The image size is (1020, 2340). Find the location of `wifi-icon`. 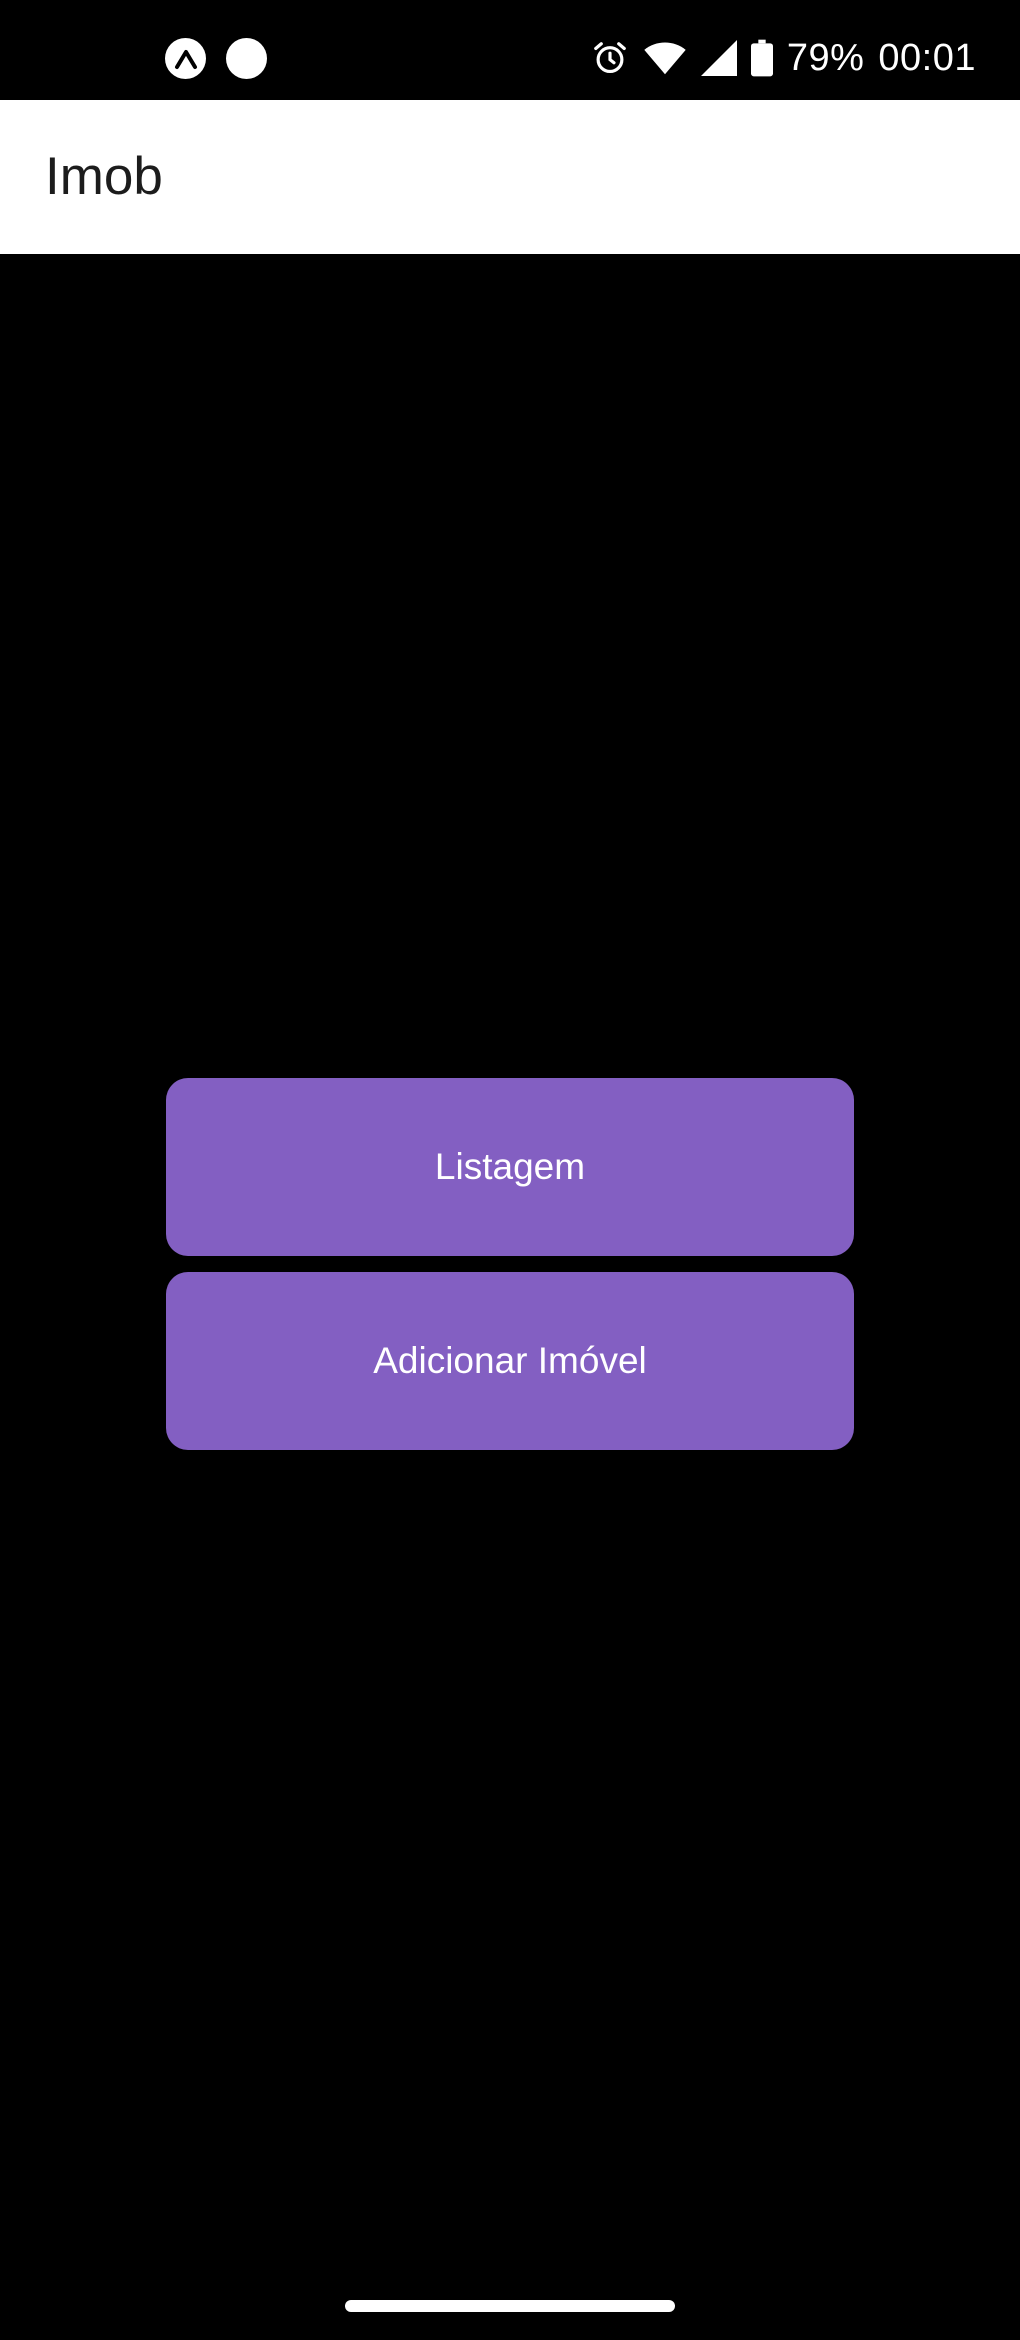

wifi-icon is located at coordinates (665, 58).